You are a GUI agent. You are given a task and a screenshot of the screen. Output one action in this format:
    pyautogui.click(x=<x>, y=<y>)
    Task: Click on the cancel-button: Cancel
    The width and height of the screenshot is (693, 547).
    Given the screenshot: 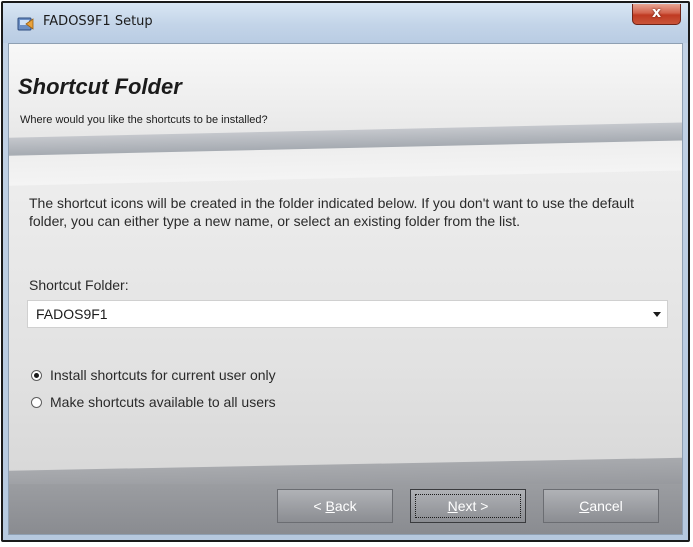 What is the action you would take?
    pyautogui.click(x=601, y=506)
    